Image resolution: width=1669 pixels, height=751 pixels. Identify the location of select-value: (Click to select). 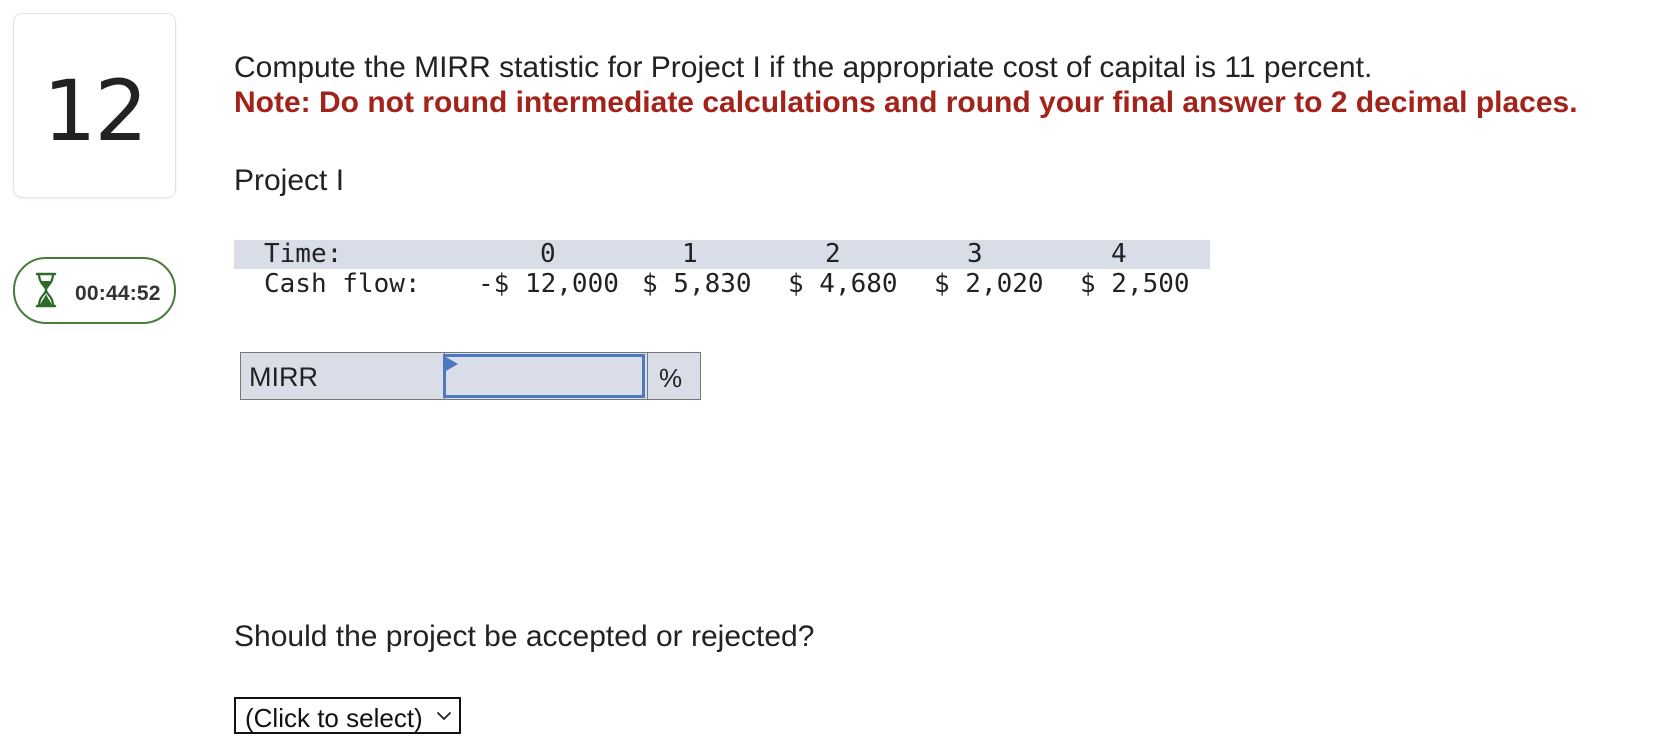
(334, 718).